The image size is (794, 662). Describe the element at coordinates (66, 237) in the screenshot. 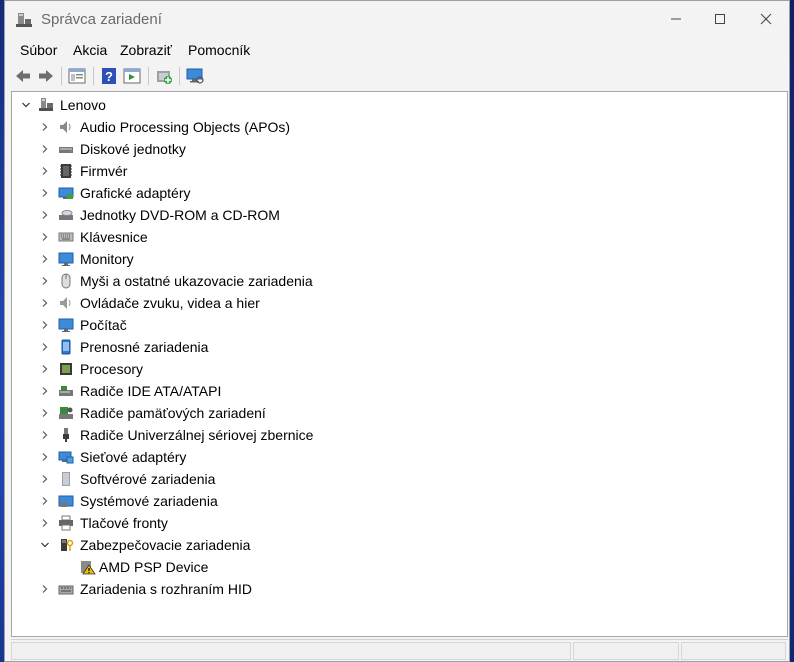

I see `keyboard-icon` at that location.